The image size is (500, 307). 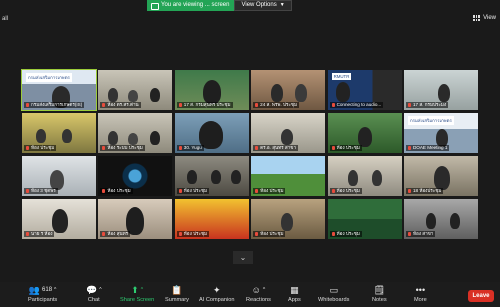 What do you see at coordinates (177, 289) in the screenshot?
I see `summary-icon: 📋` at bounding box center [177, 289].